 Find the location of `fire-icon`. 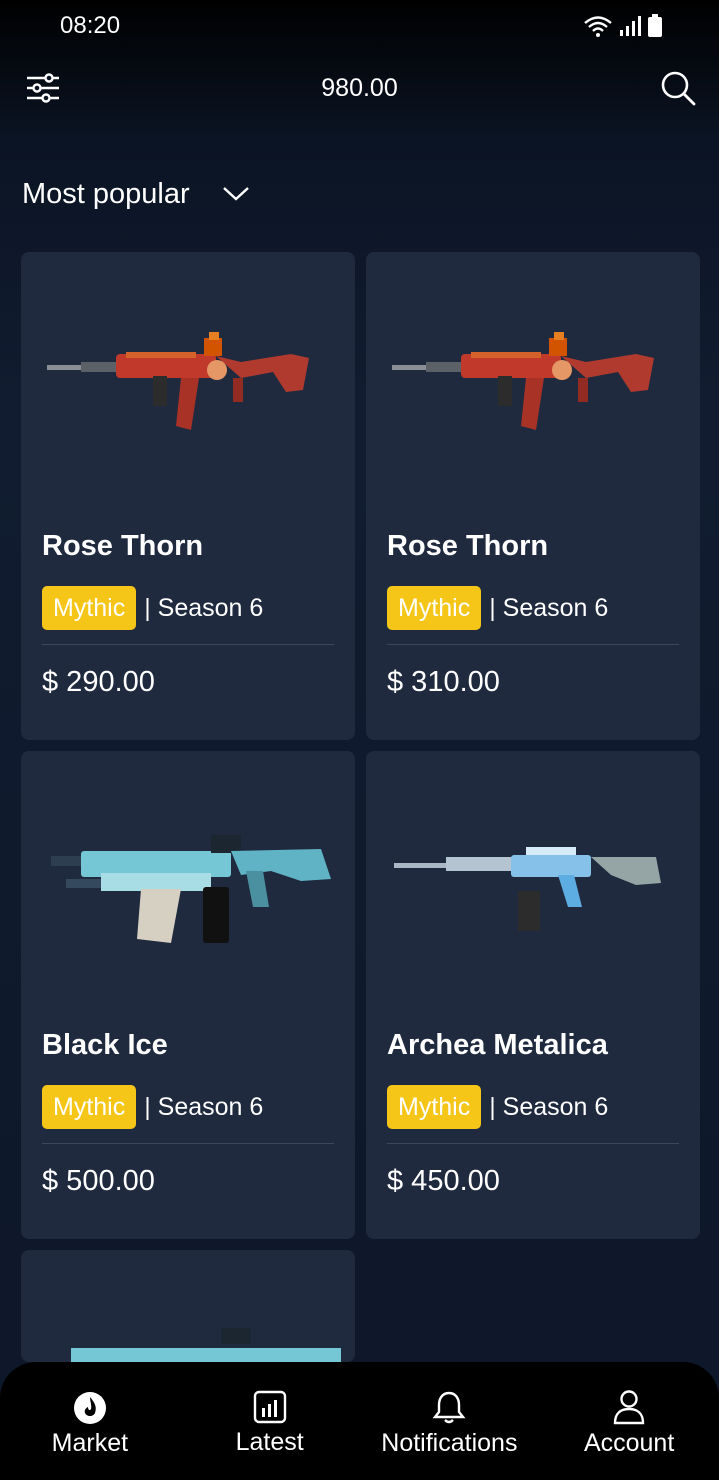

fire-icon is located at coordinates (89, 1407).